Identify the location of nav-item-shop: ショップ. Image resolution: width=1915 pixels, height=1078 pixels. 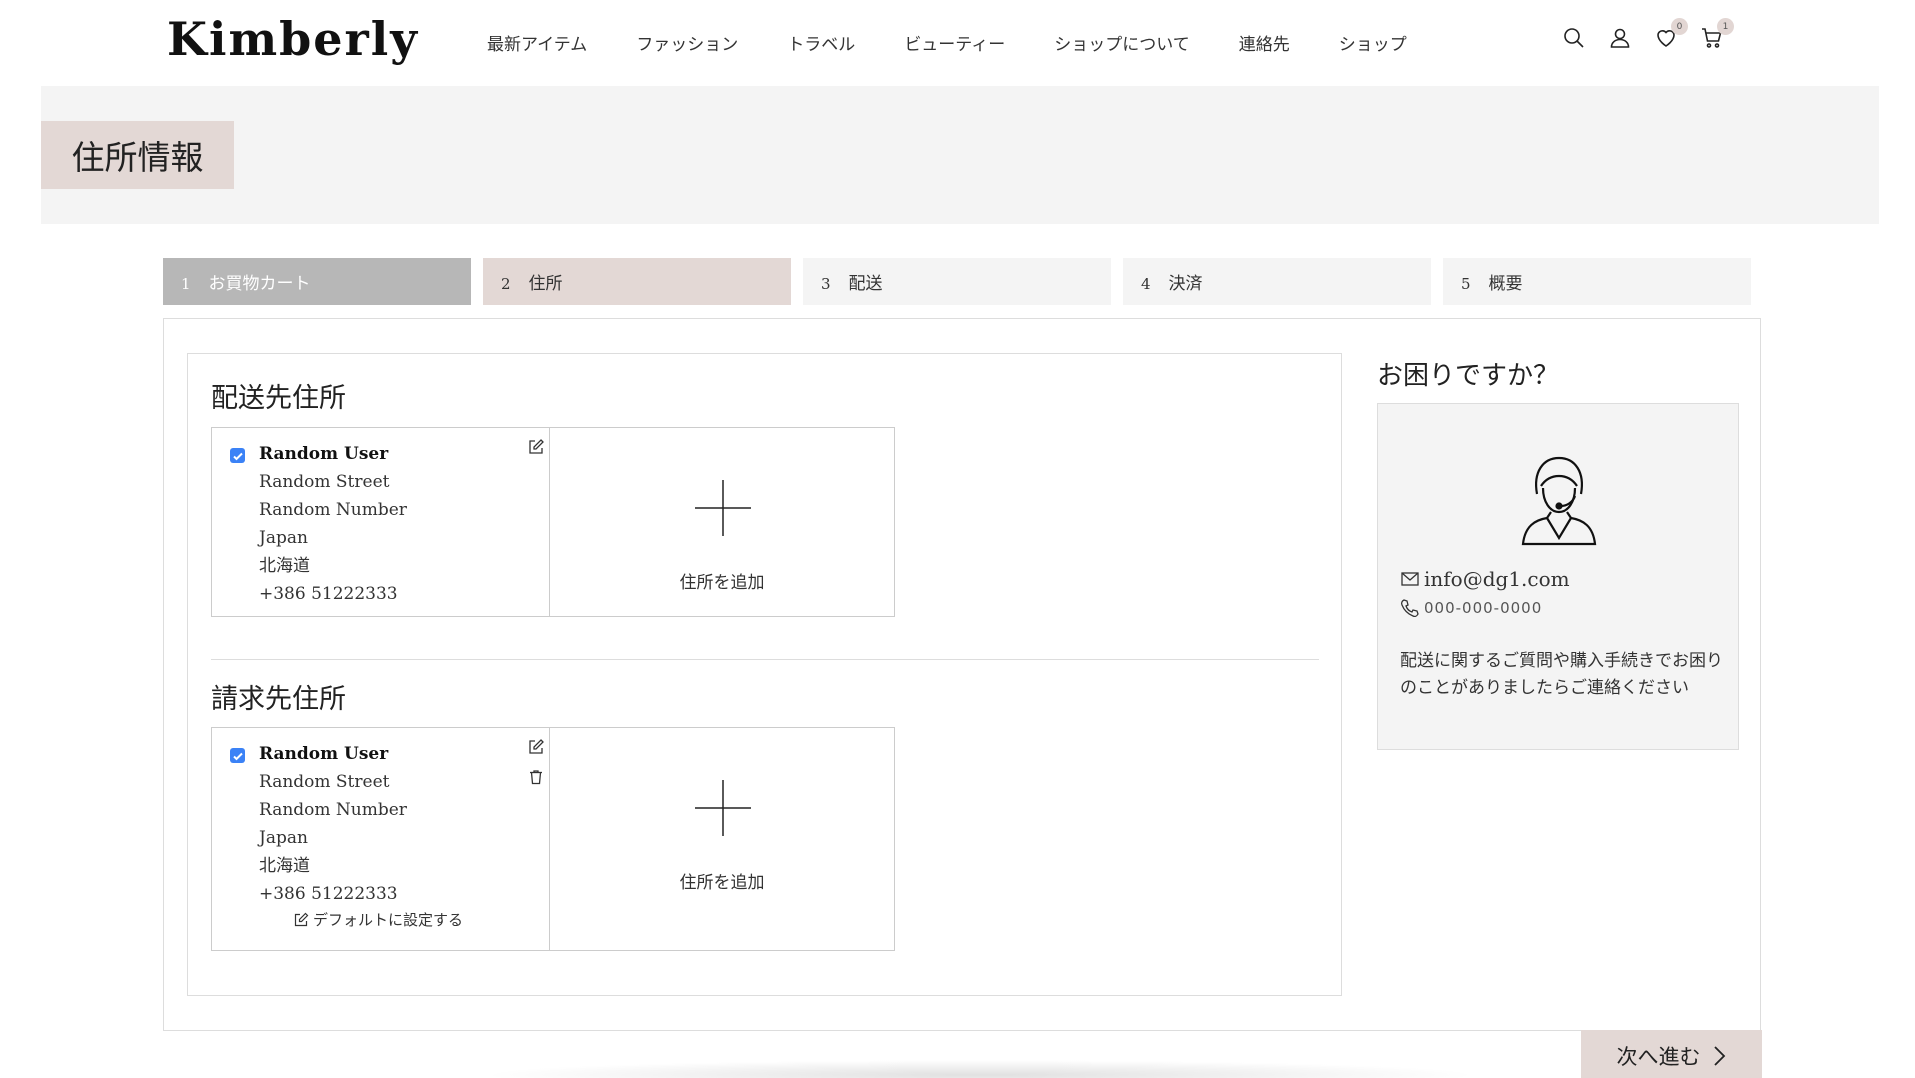
(1373, 42).